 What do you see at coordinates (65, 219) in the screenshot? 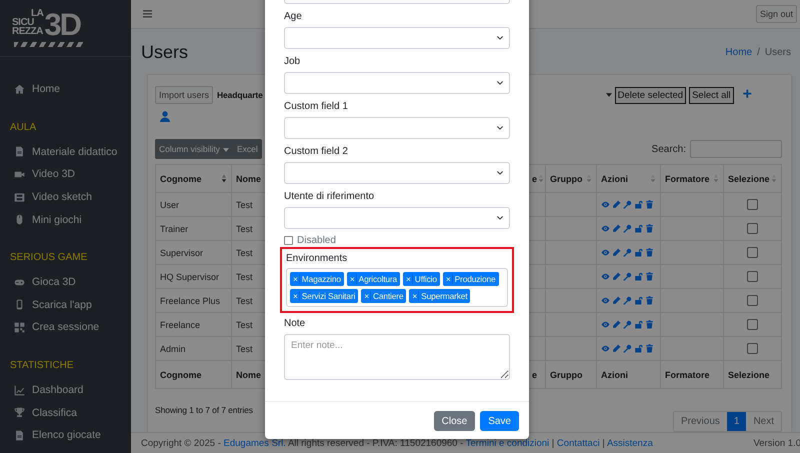
I see `nav-item: Mini giochi` at bounding box center [65, 219].